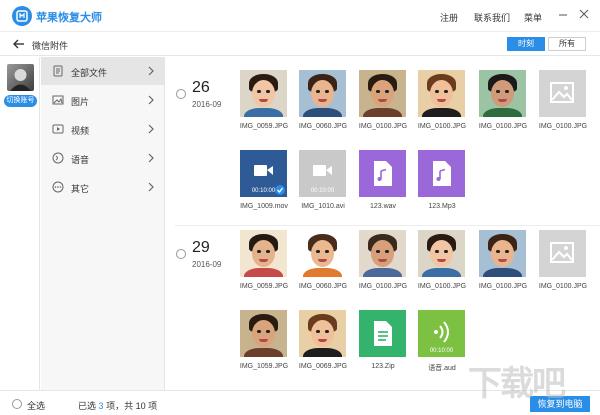 The image size is (600, 415). What do you see at coordinates (101, 406) in the screenshot?
I see `selection-count: 3` at bounding box center [101, 406].